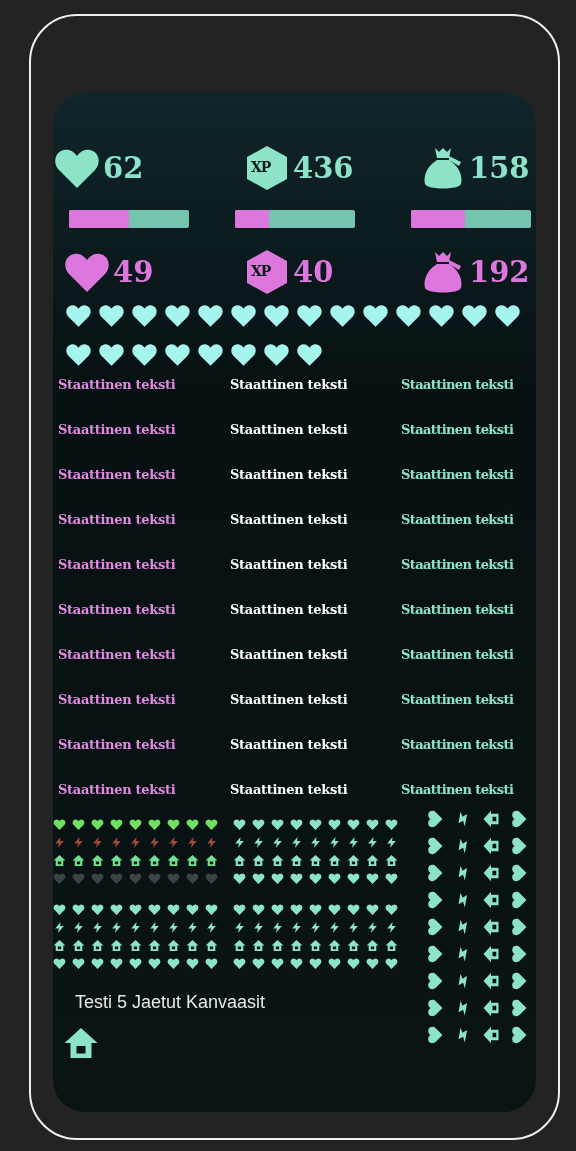  What do you see at coordinates (313, 272) in the screenshot?
I see `stat-value: 40` at bounding box center [313, 272].